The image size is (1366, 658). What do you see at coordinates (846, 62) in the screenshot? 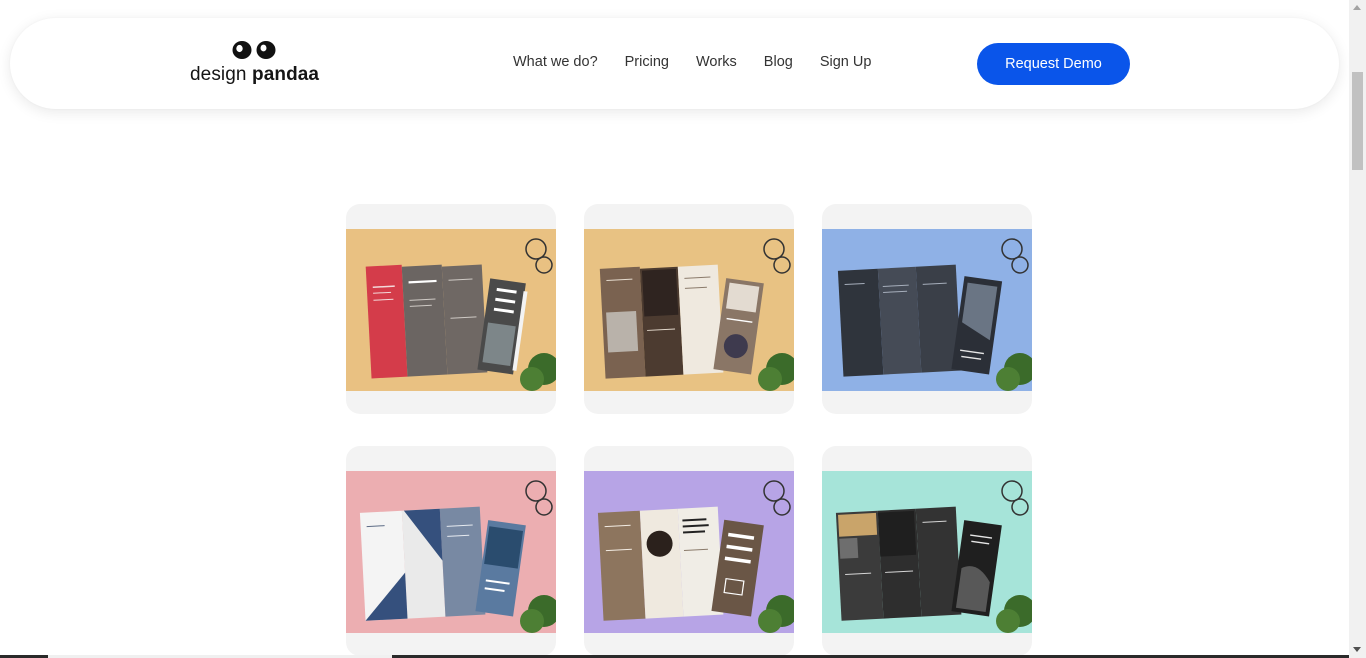
I see `nav-item-sign-up: Sign Up` at bounding box center [846, 62].